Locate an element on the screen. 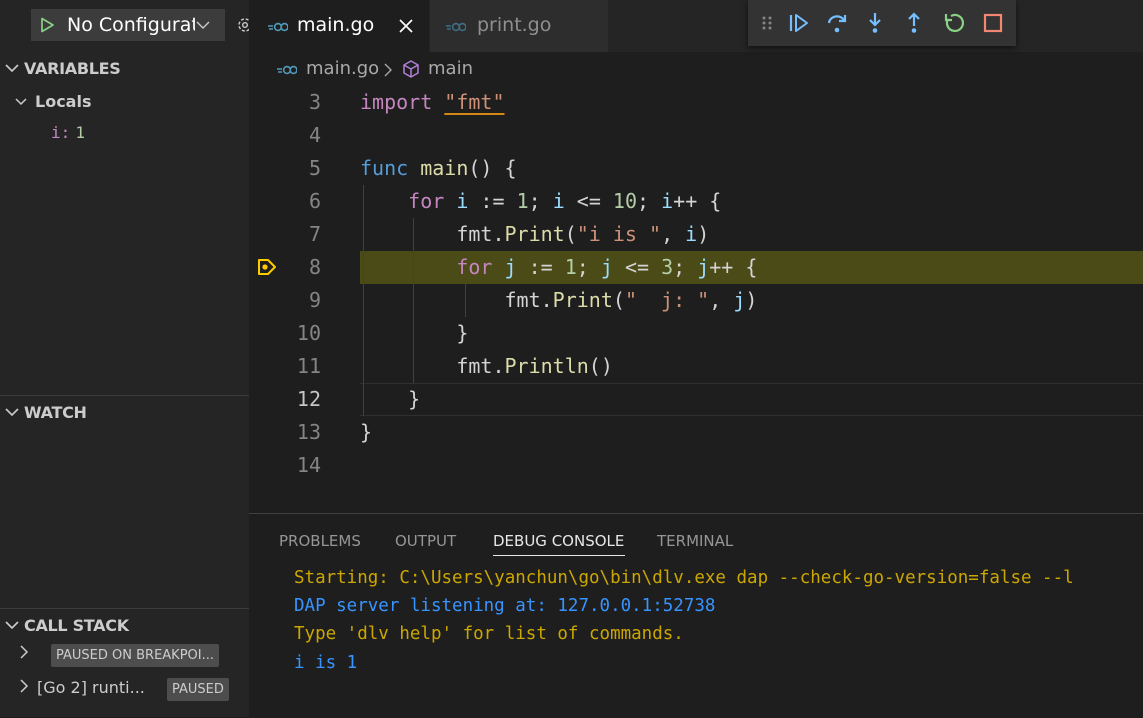  variable-name: i: is located at coordinates (61, 132).